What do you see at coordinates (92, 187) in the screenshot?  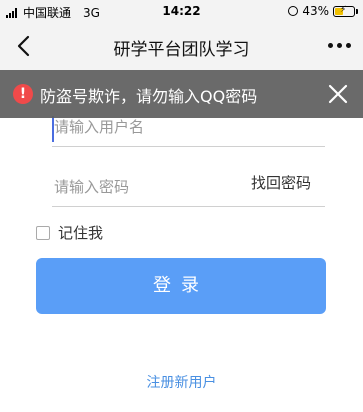 I see `password-placeholder: 请输入密码` at bounding box center [92, 187].